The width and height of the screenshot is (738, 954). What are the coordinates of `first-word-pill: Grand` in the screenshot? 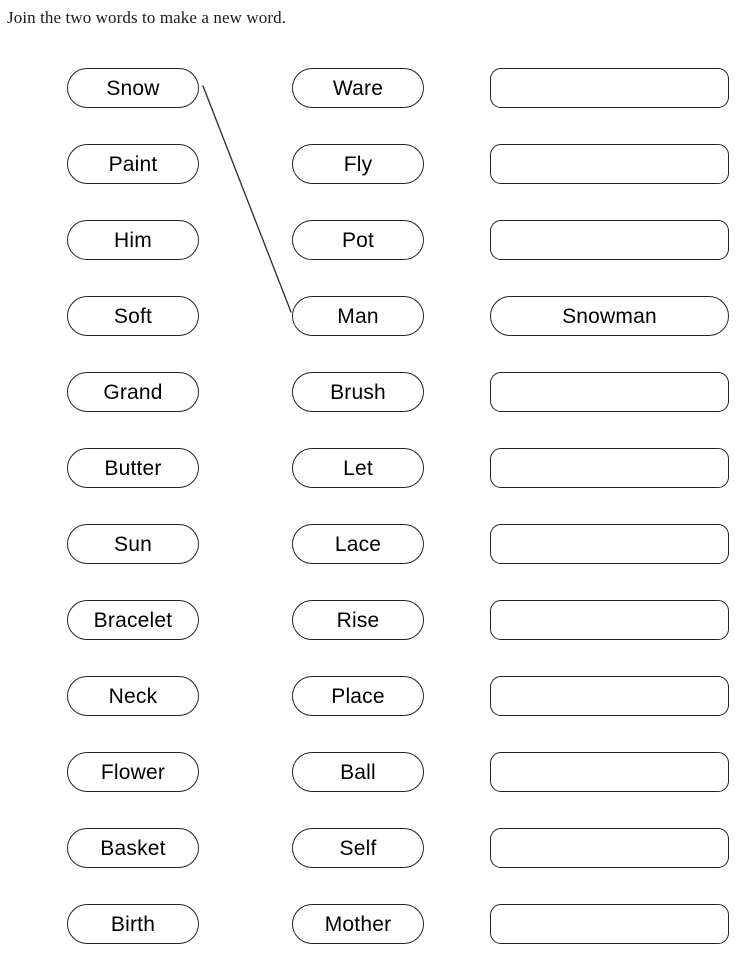 It's located at (133, 392).